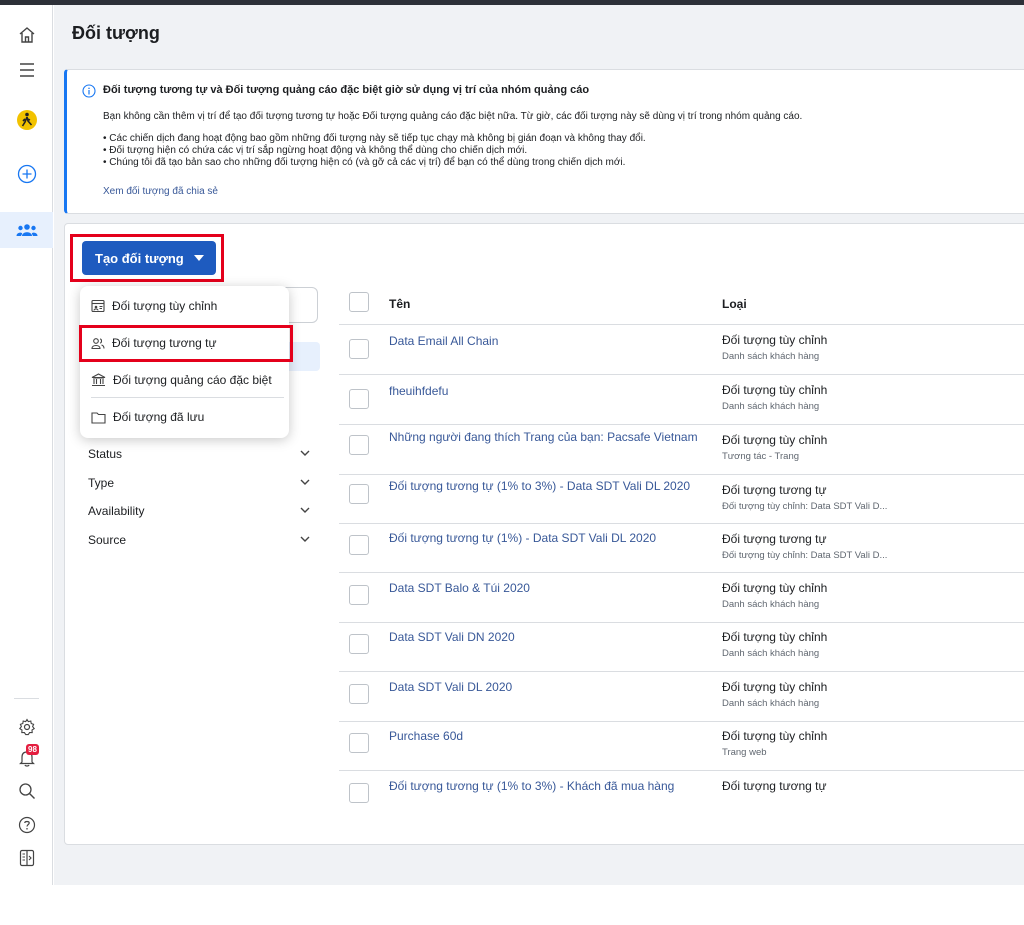  I want to click on filter-label: Type, so click(101, 483).